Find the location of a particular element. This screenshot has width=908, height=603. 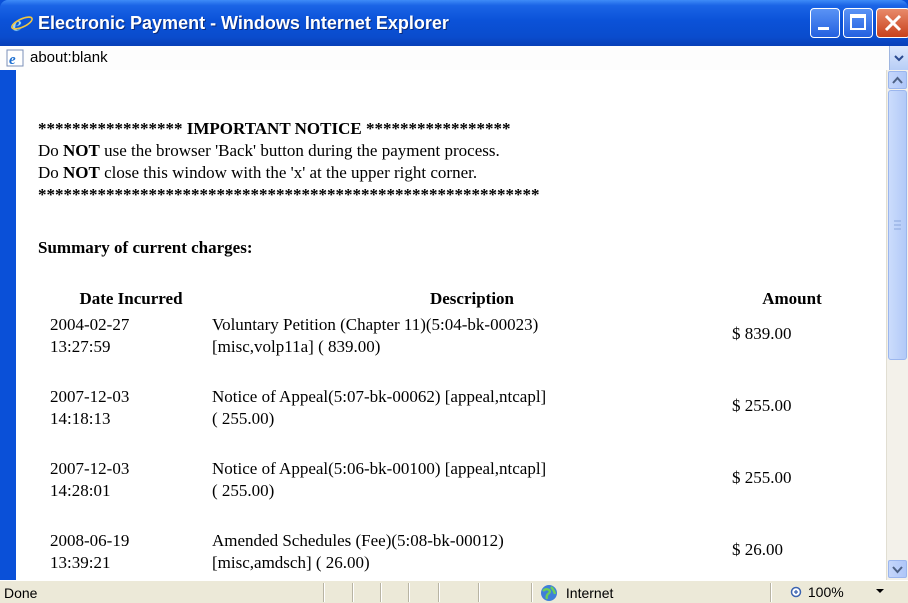

date-text: 2004-02-27 is located at coordinates (90, 324).